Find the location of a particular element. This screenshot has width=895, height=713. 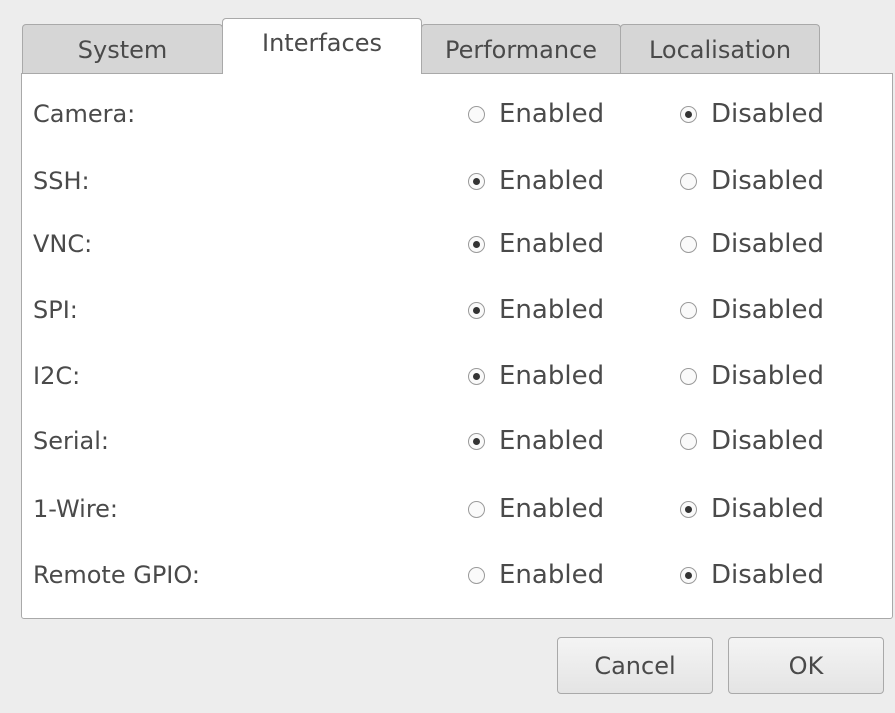

serial-enabled-radio: Enabled is located at coordinates (536, 441).